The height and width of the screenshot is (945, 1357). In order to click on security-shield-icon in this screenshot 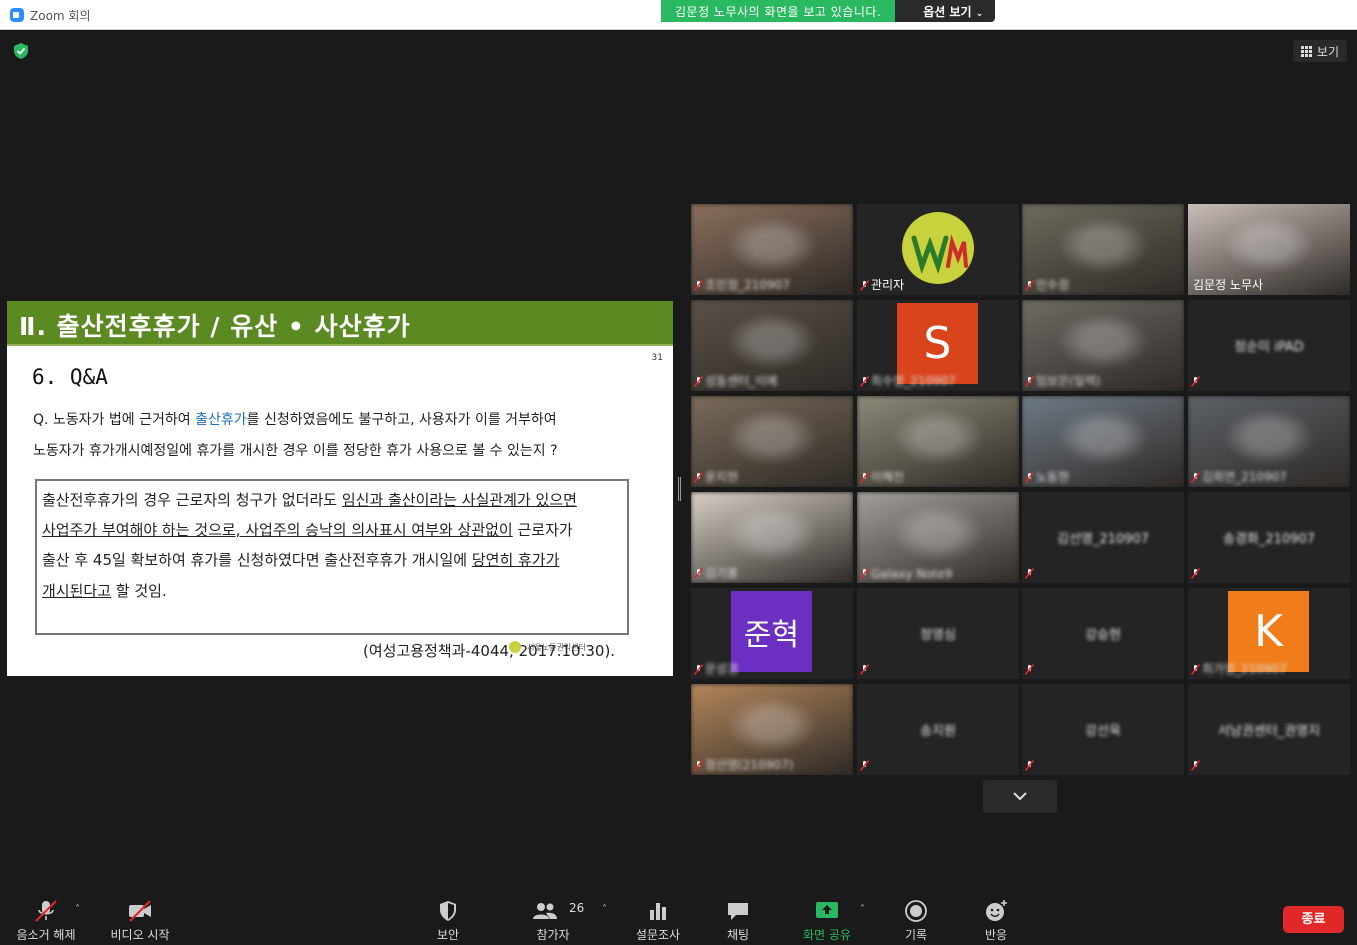, I will do `click(448, 911)`.